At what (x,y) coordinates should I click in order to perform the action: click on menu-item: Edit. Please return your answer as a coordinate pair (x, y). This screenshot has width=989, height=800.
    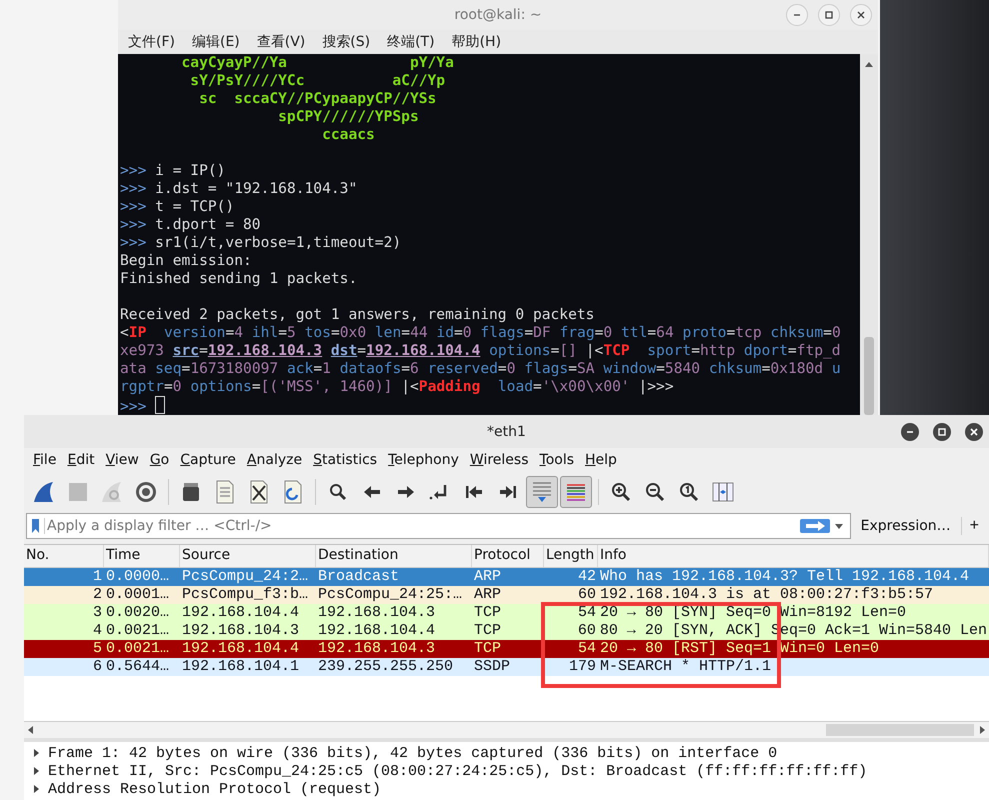
    Looking at the image, I should click on (81, 460).